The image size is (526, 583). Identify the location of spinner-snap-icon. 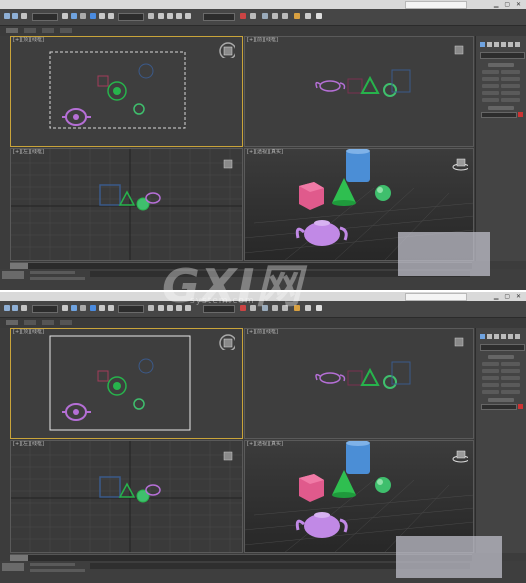
(188, 16).